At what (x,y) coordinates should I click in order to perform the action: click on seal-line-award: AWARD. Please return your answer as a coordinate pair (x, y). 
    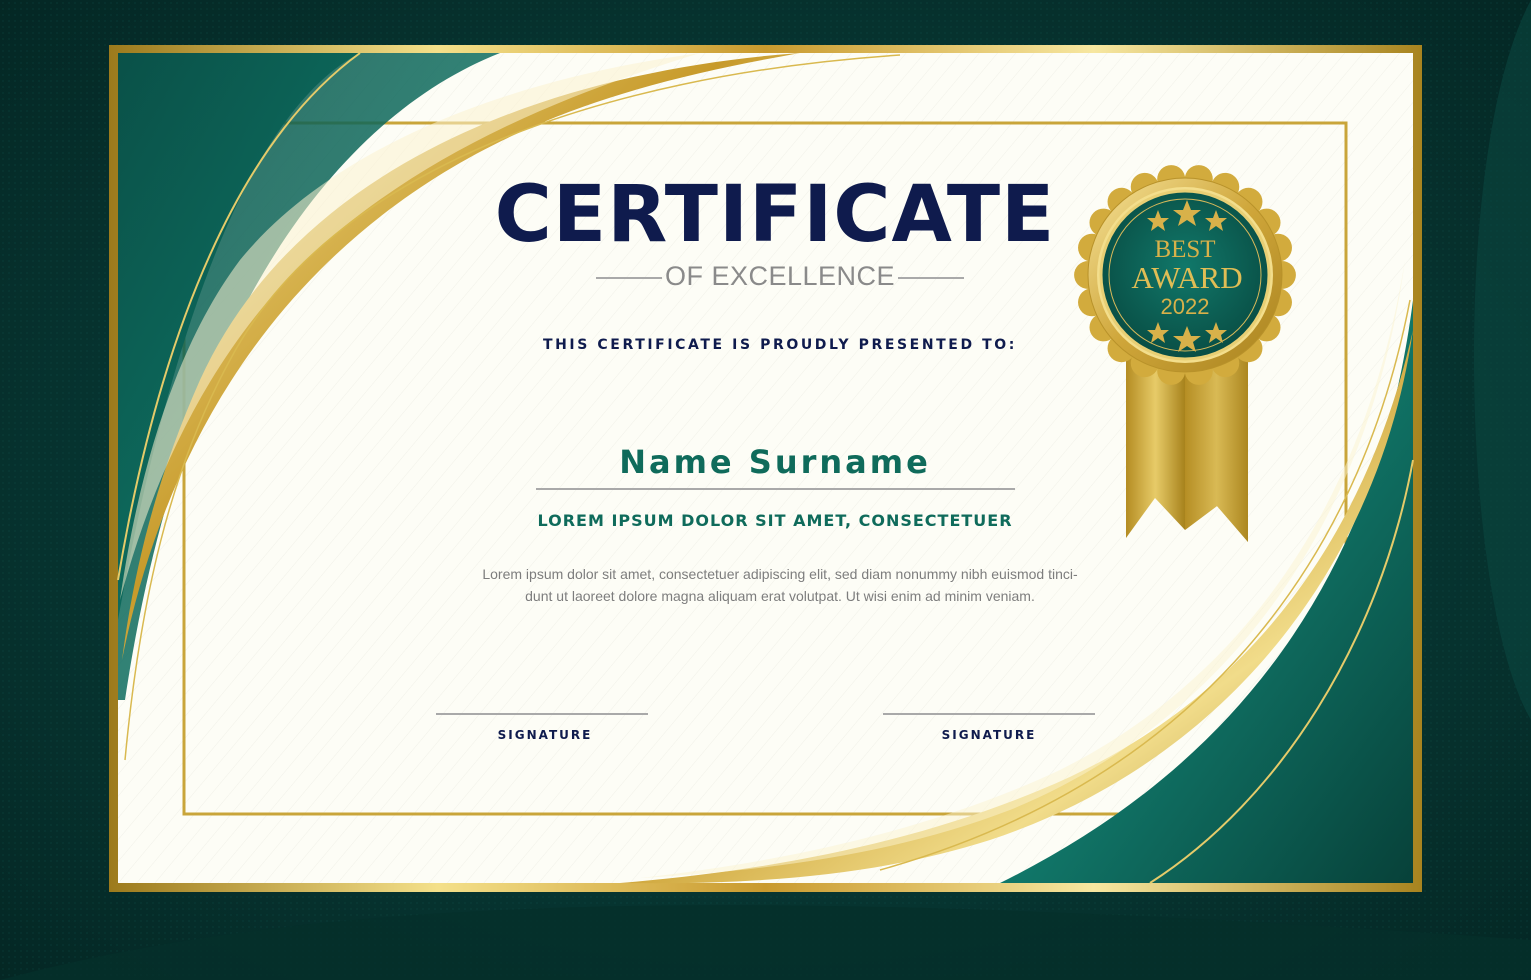
    Looking at the image, I should click on (1186, 277).